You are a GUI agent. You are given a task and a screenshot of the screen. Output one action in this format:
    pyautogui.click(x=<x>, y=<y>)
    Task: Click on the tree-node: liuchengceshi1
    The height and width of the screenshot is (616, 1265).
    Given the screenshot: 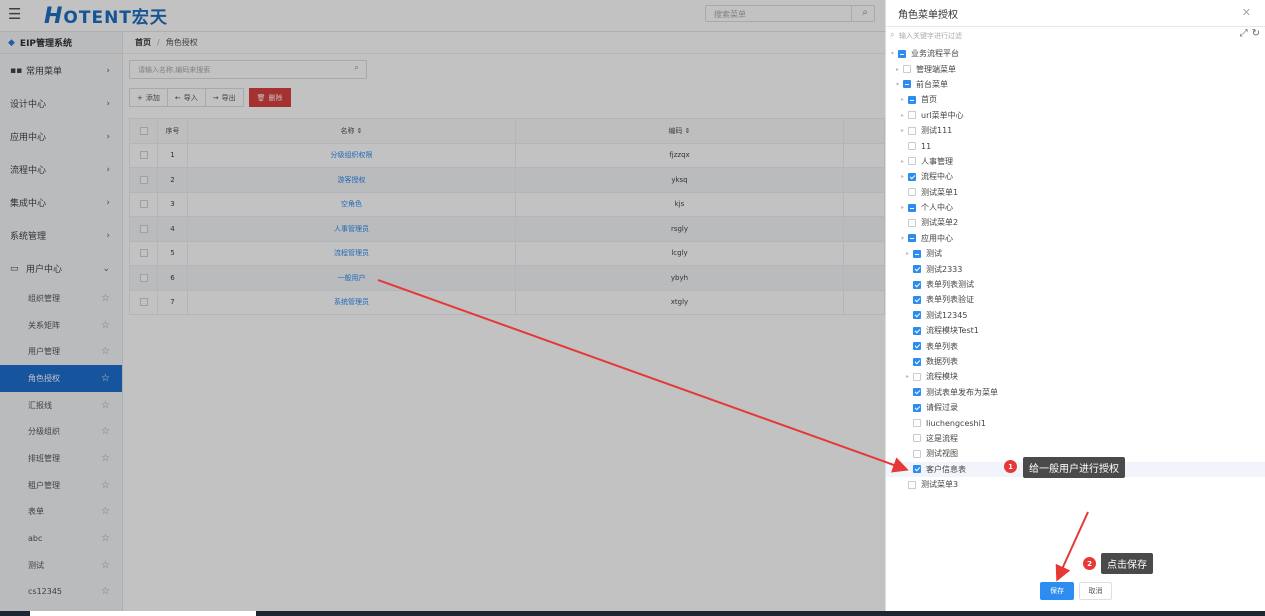 What is the action you would take?
    pyautogui.click(x=1075, y=422)
    